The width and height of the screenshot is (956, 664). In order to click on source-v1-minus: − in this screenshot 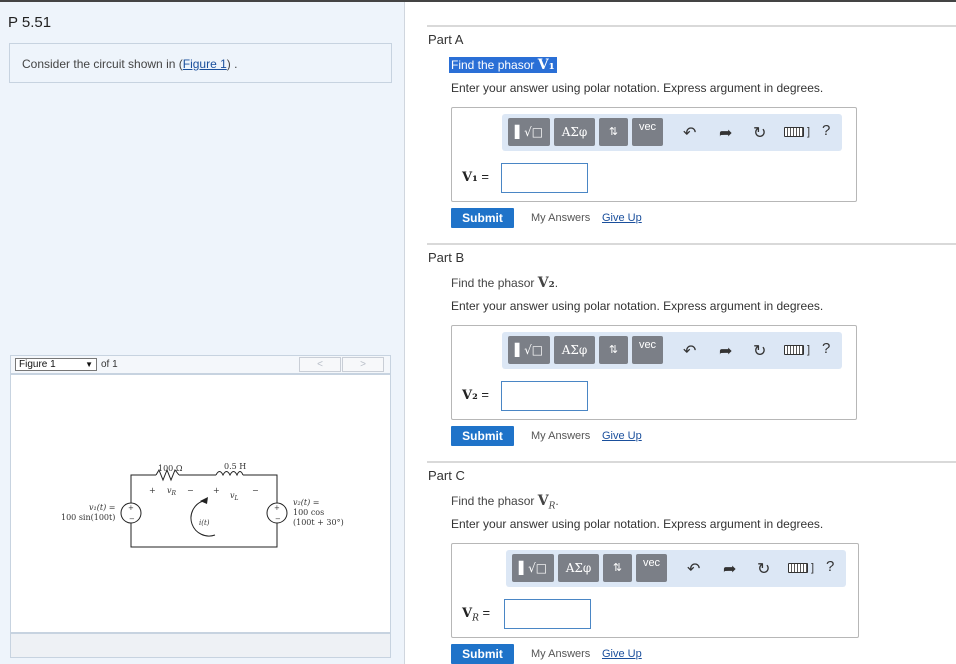, I will do `click(132, 519)`.